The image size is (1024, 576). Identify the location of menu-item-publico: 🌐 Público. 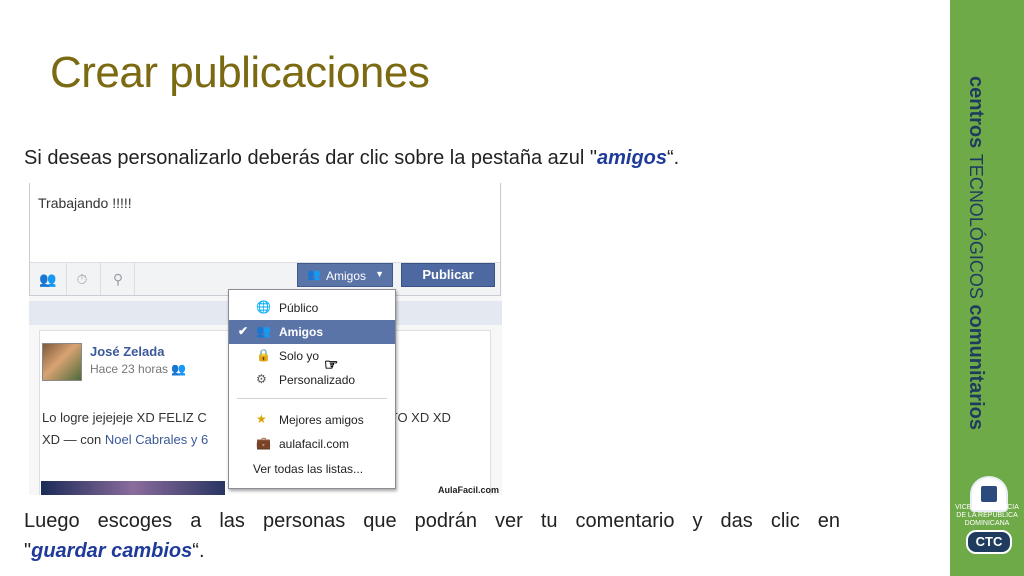
(312, 308).